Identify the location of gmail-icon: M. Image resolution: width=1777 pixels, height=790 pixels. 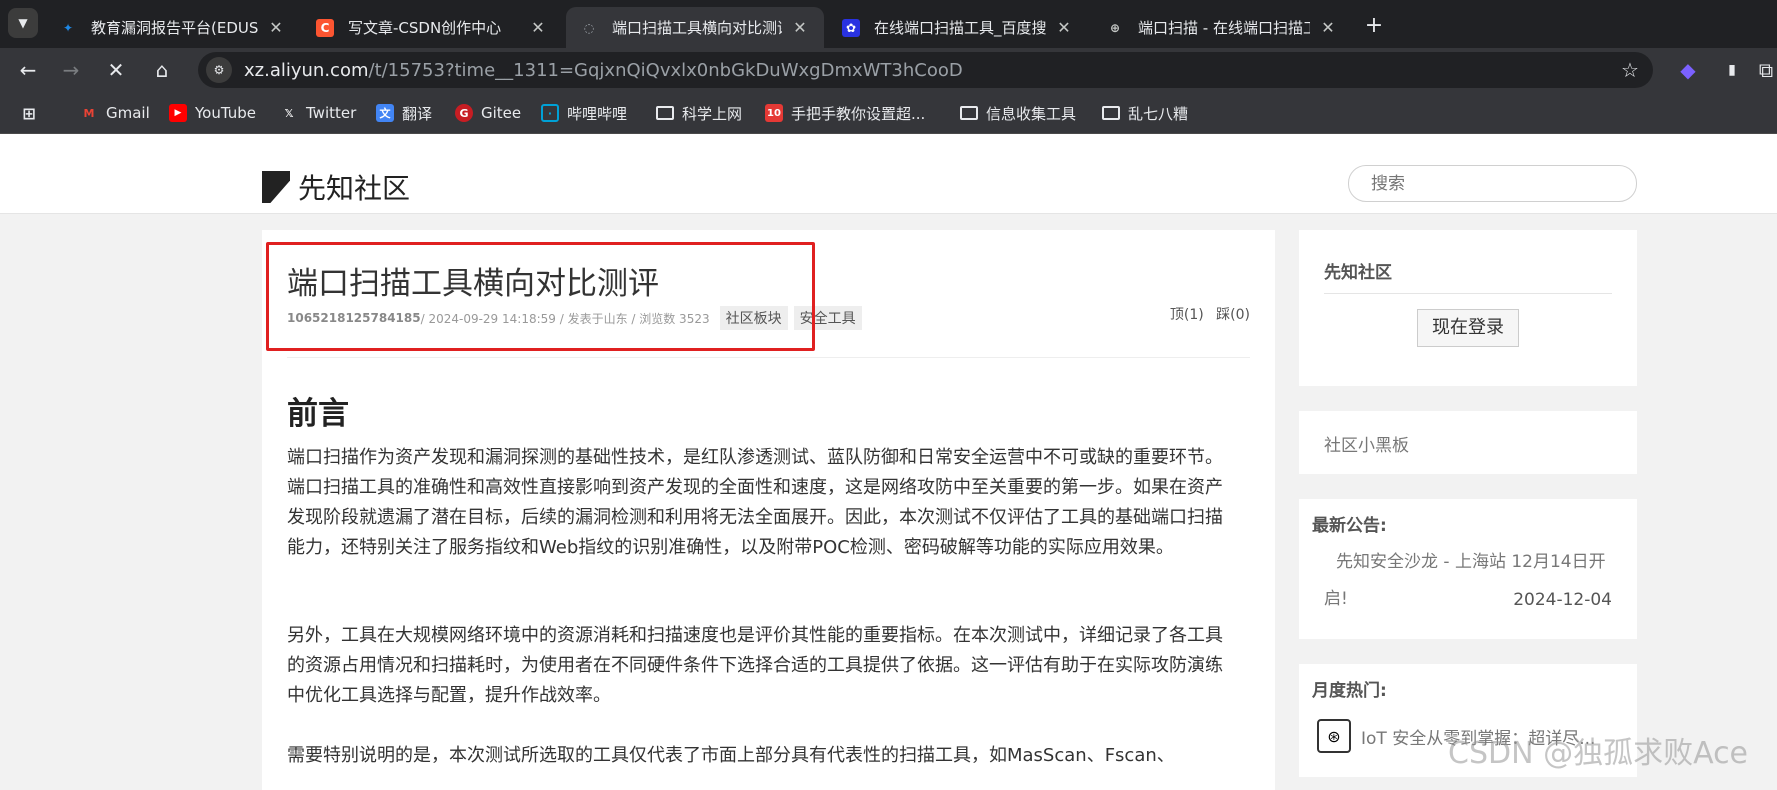
(89, 113).